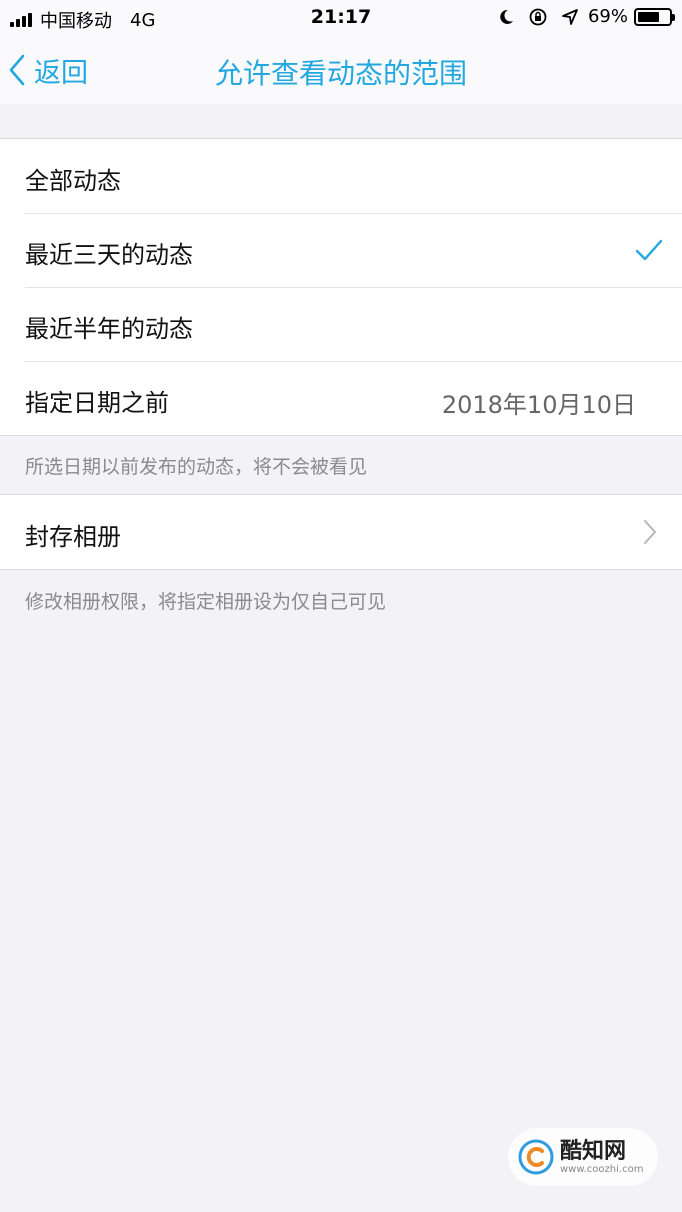 Image resolution: width=682 pixels, height=1212 pixels. I want to click on option-label: 最近三天的动态, so click(109, 255).